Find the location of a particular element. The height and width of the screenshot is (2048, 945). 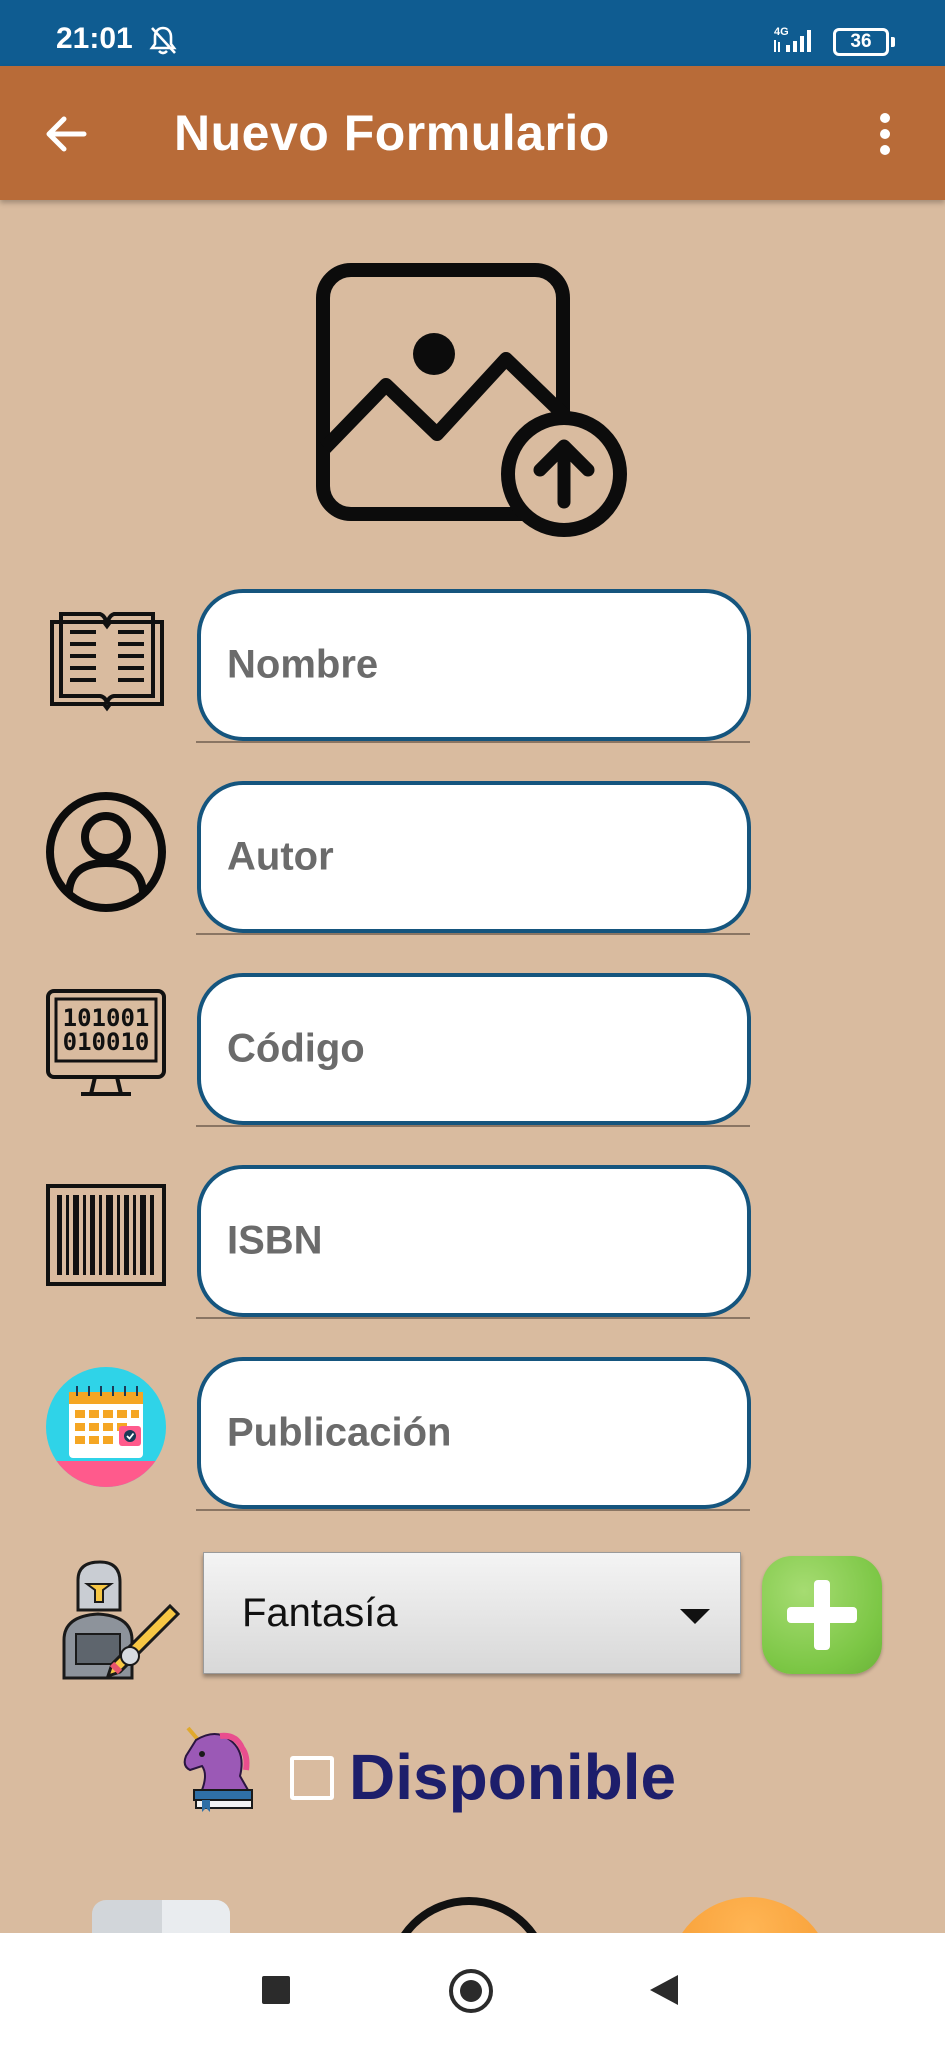

status-bar: 21:01 4G 36 is located at coordinates (472, 33).